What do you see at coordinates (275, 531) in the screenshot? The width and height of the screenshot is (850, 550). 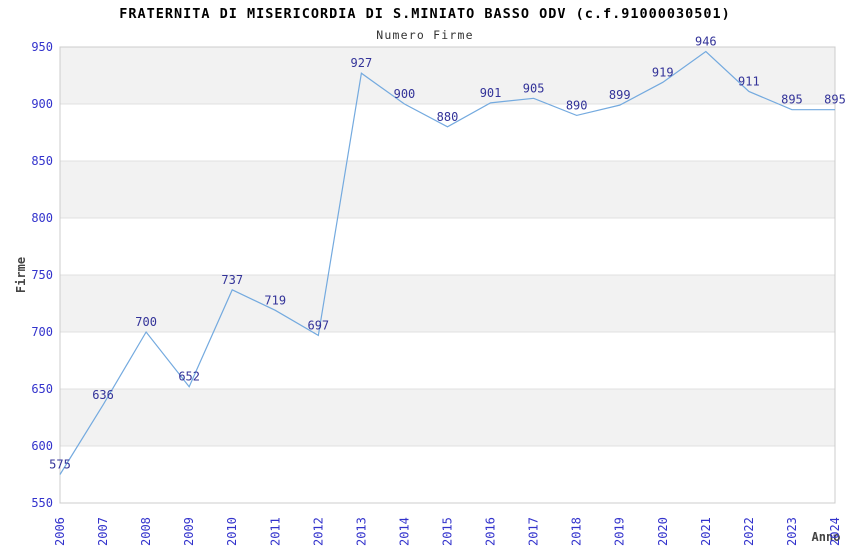 I see `x-tick-label: 2011` at bounding box center [275, 531].